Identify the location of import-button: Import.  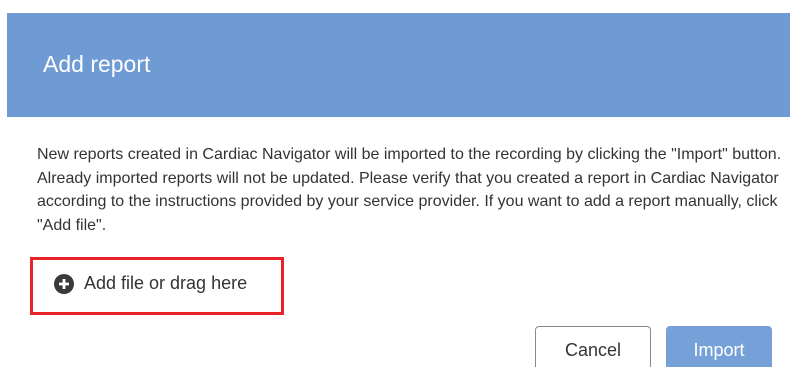
(719, 346).